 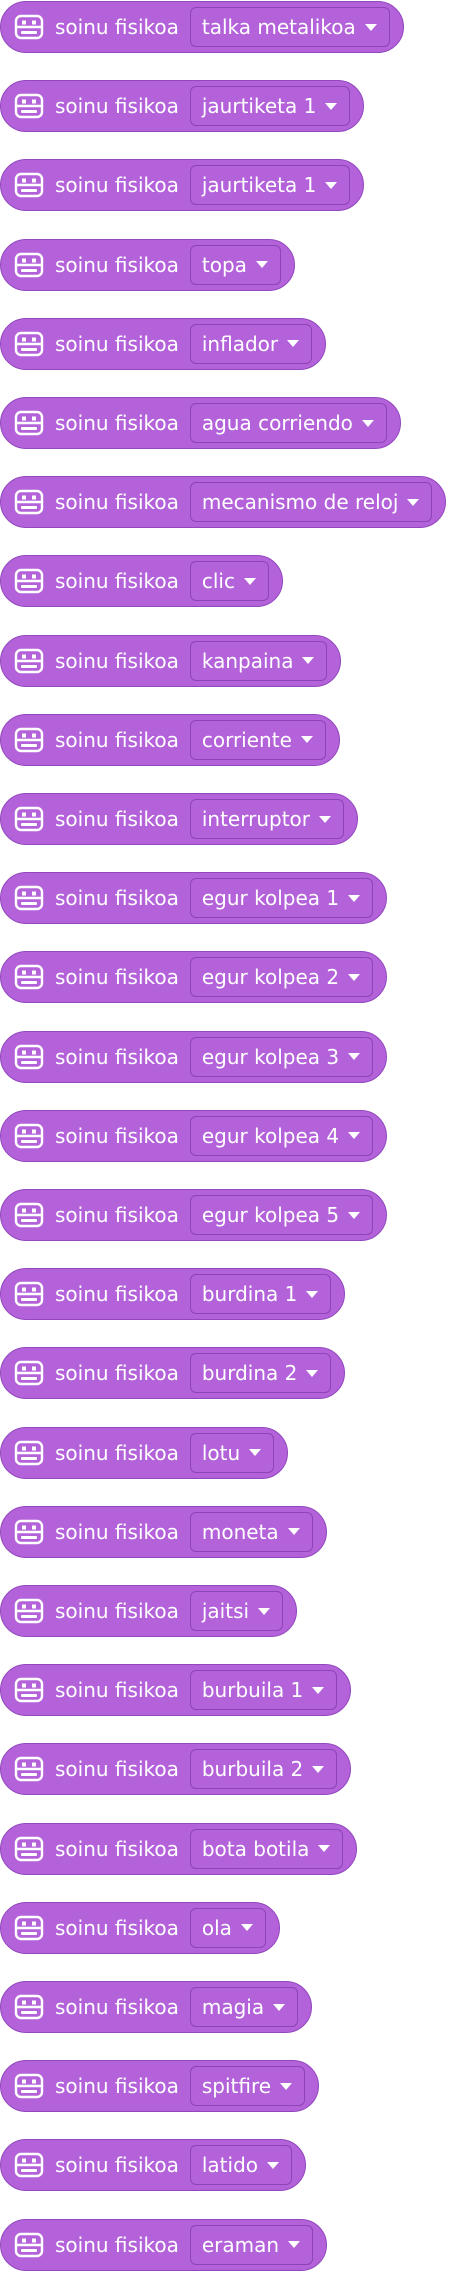 I want to click on sound-block: soinu fisikoa clic, so click(x=141, y=581).